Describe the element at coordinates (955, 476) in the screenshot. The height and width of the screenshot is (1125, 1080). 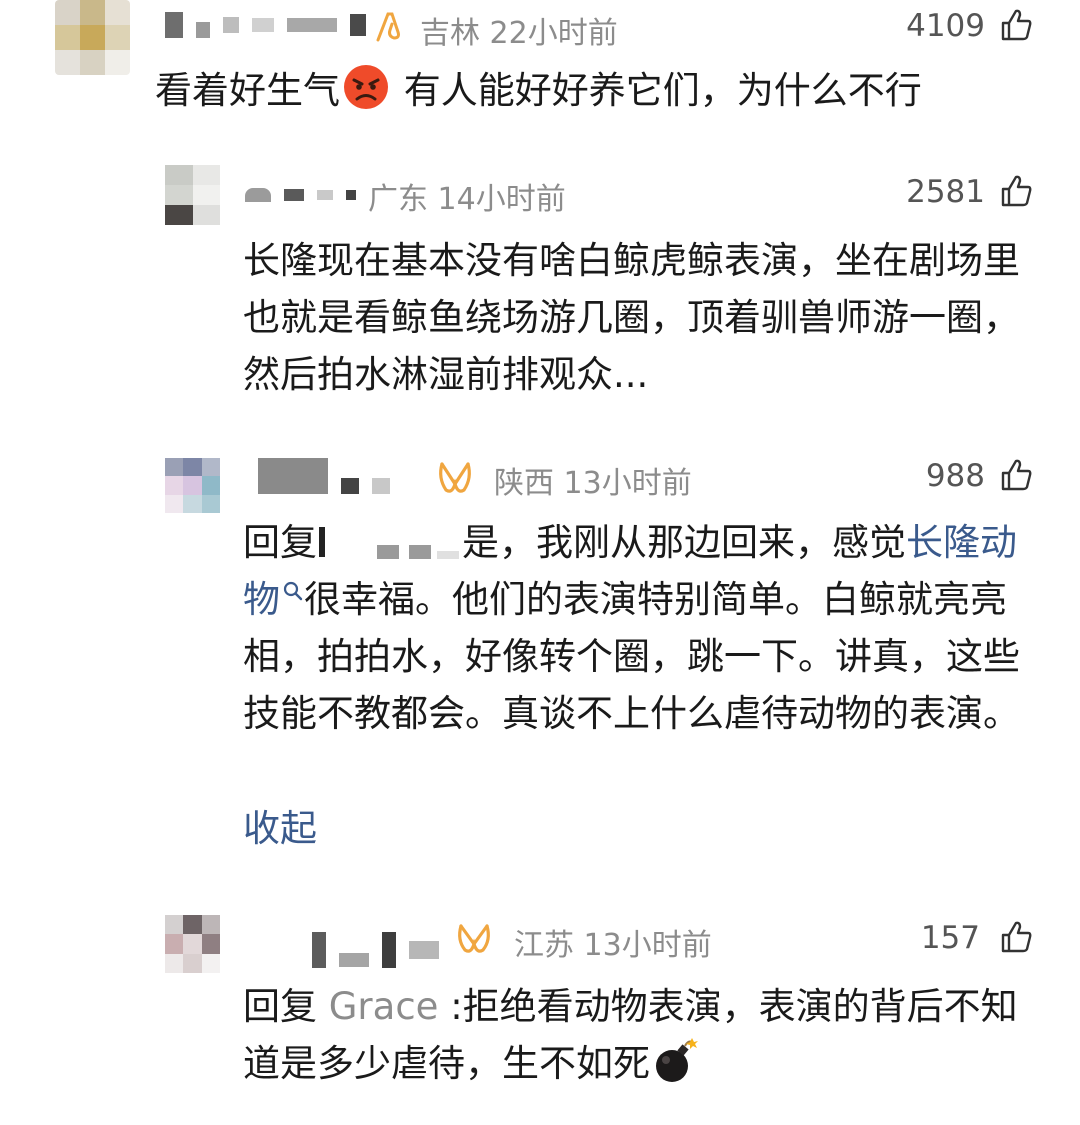
I see `like-count: 988` at that location.